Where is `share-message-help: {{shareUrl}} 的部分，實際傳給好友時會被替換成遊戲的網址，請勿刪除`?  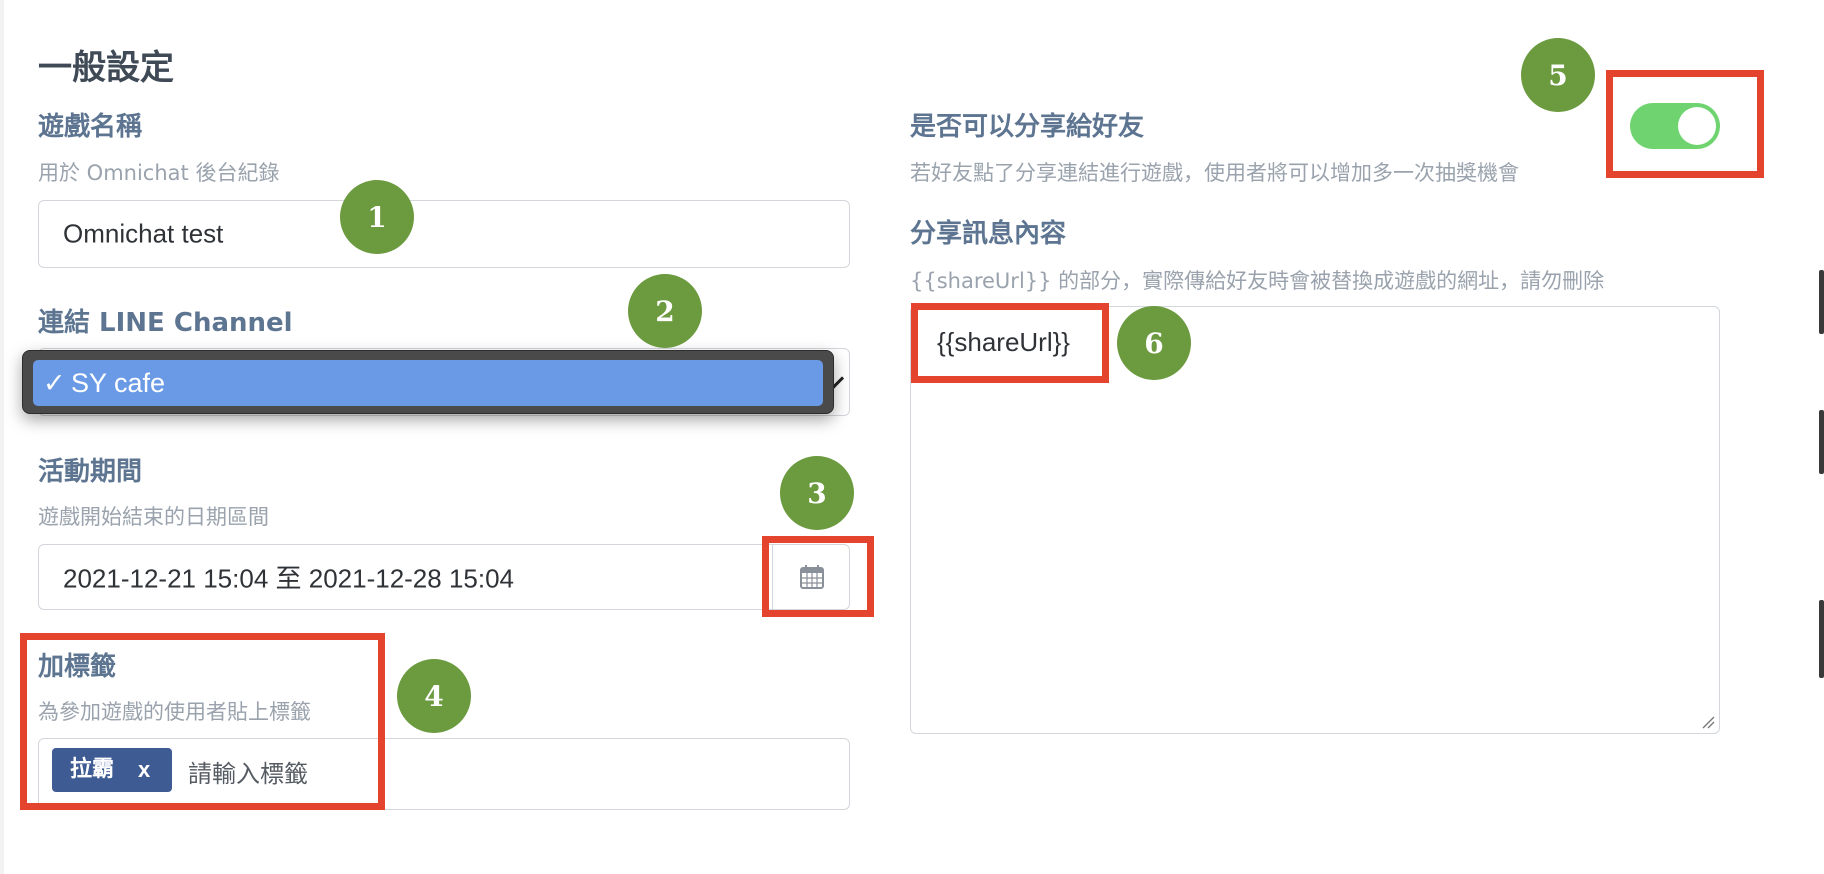
share-message-help: {{shareUrl}} 的部分，實際傳給好友時會被替換成遊戲的網址，請勿刪除 is located at coordinates (1257, 281).